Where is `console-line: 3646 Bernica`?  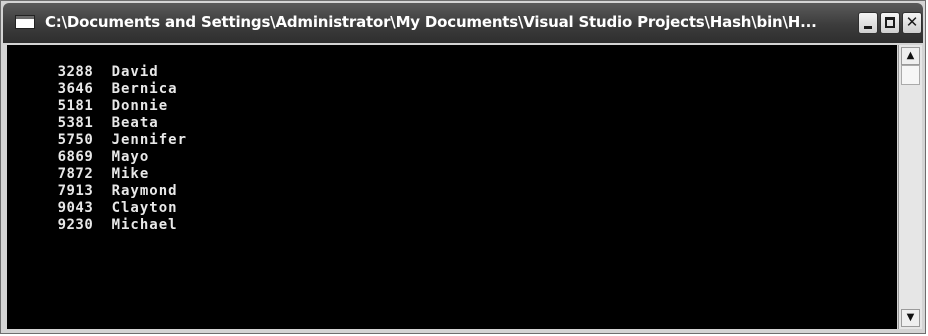 console-line: 3646 Bernica is located at coordinates (92, 80).